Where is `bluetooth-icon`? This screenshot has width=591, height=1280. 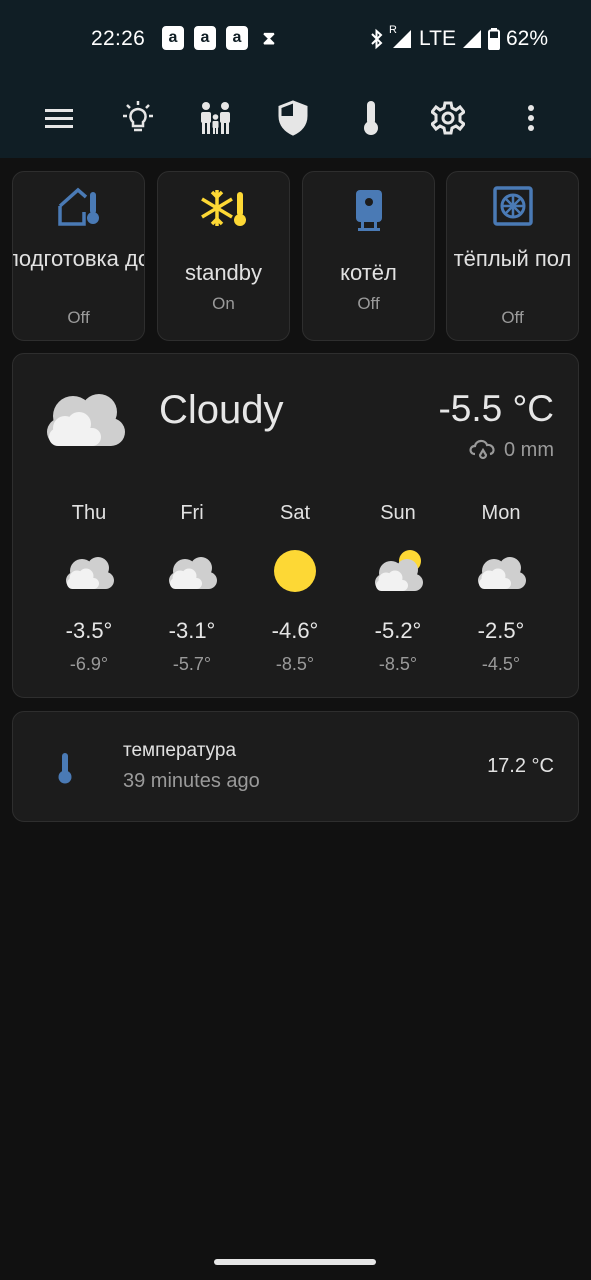
bluetooth-icon is located at coordinates (377, 39).